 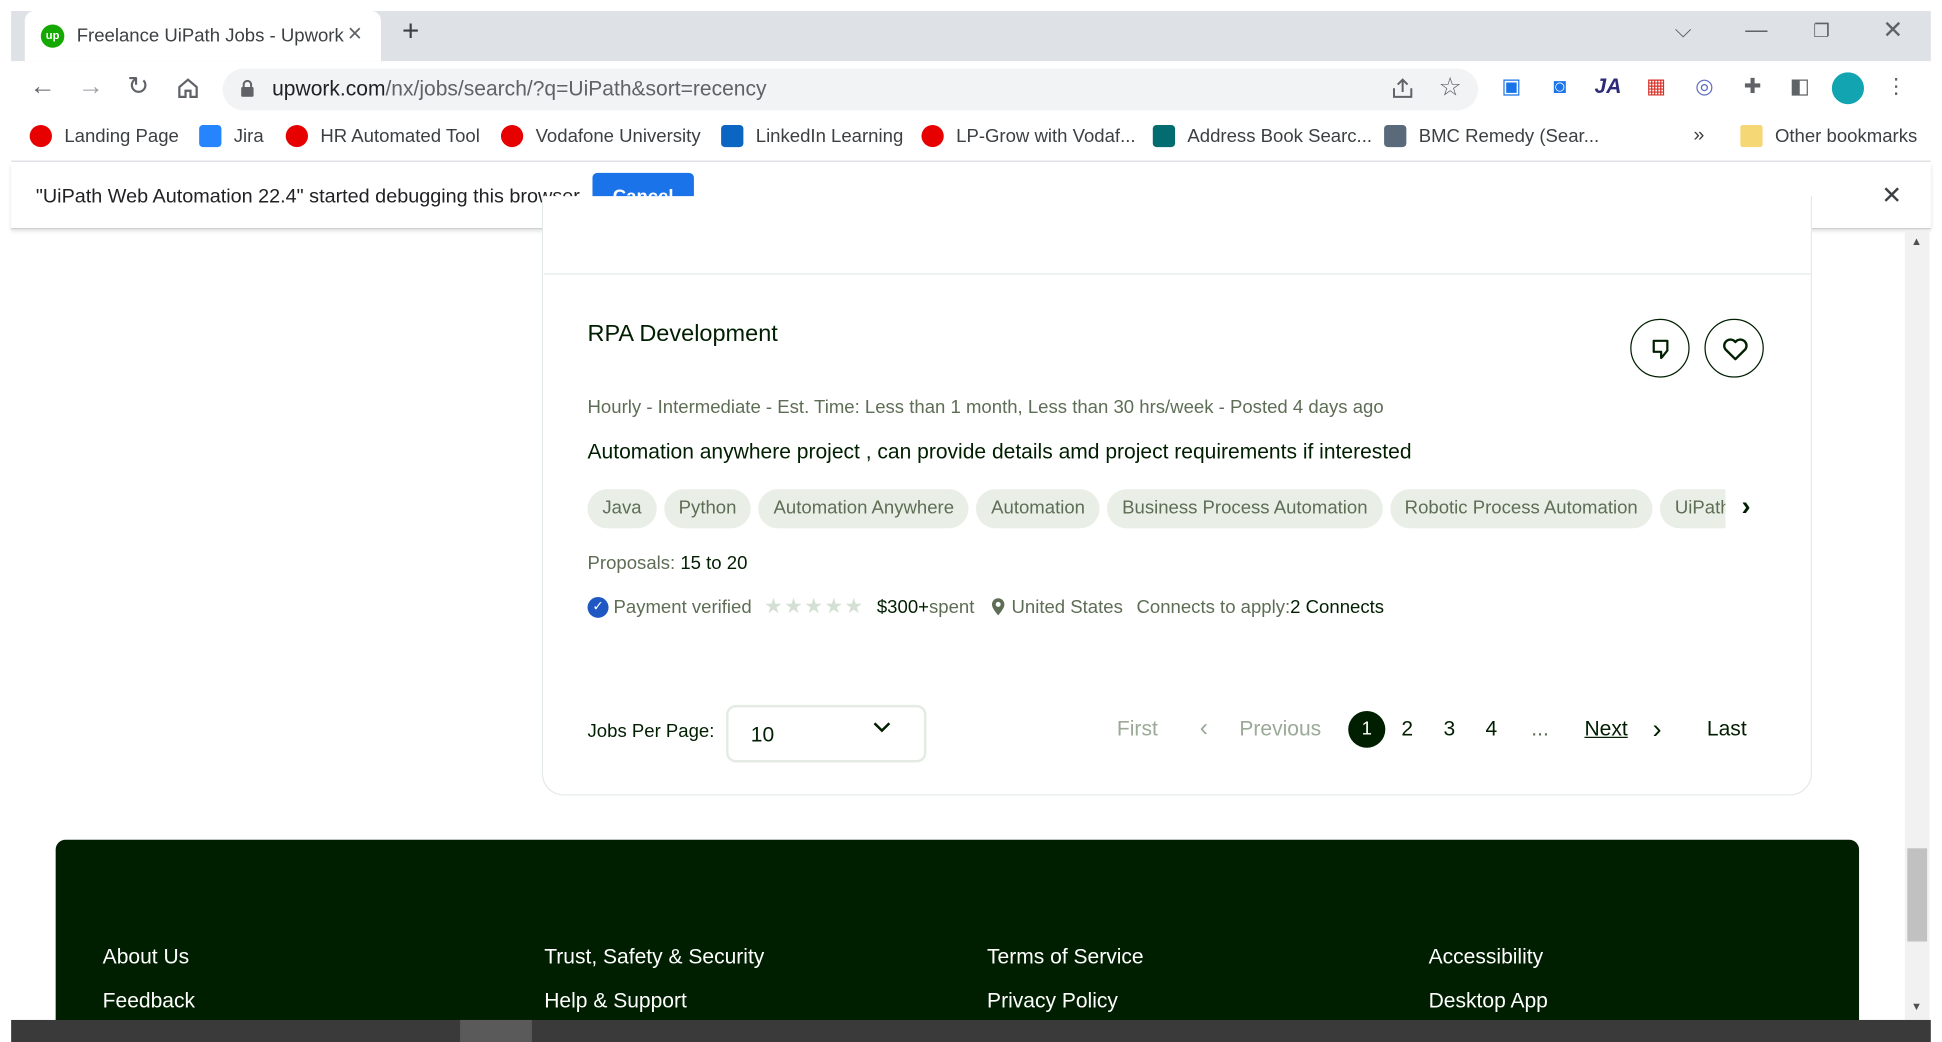 I want to click on thumbs-down-icon, so click(x=1660, y=349).